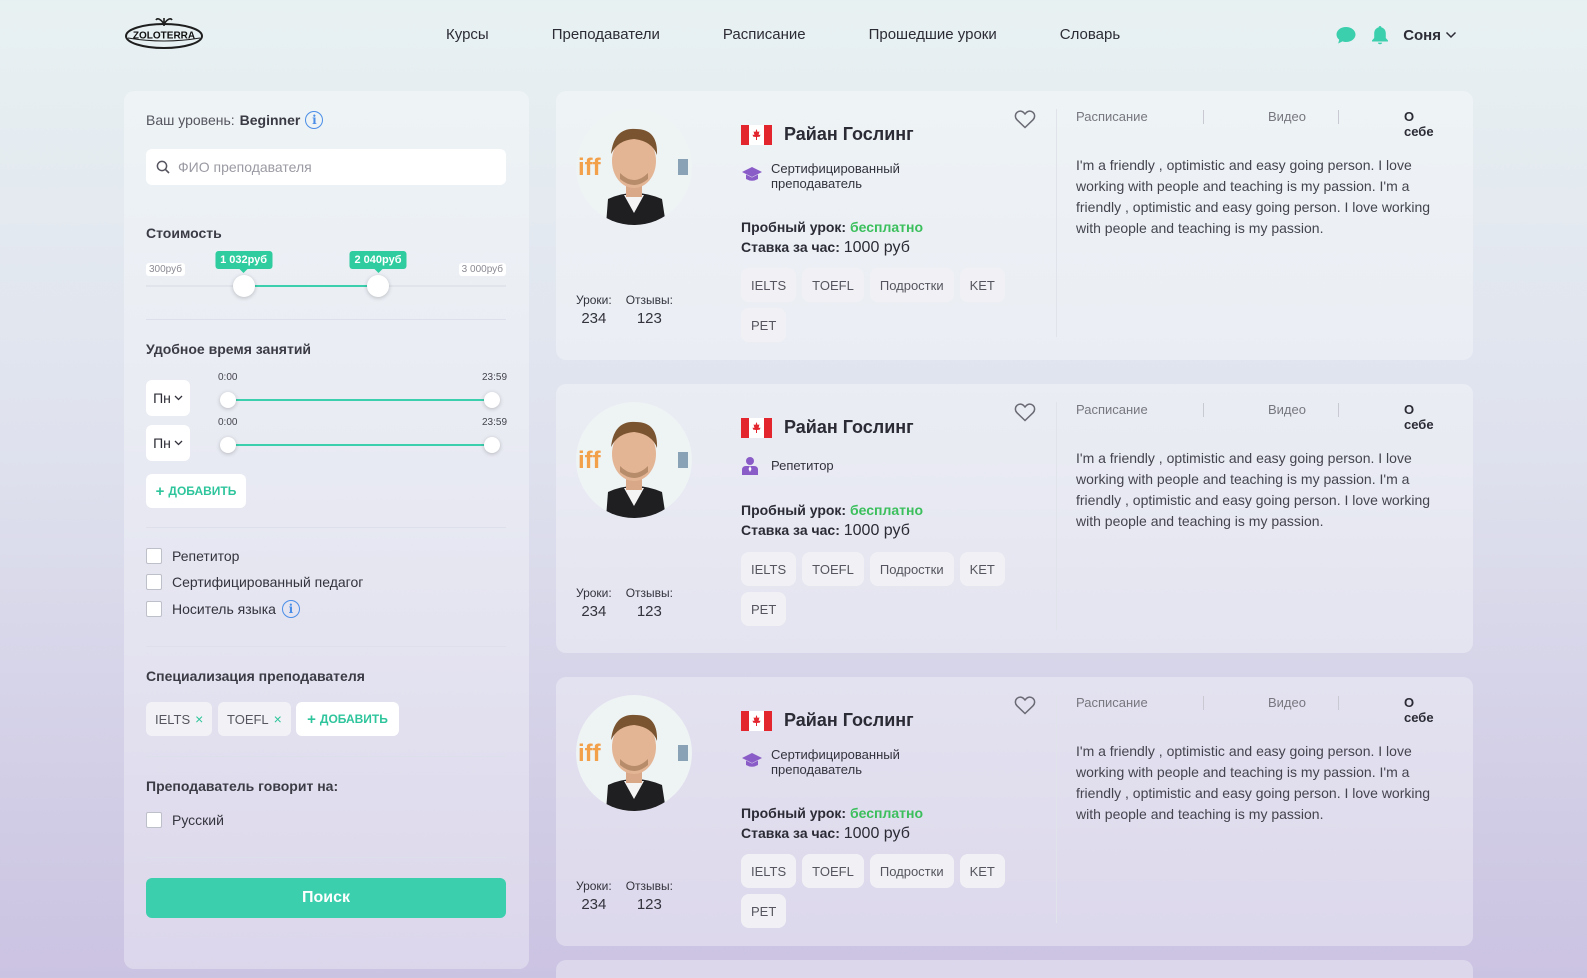 This screenshot has height=978, width=1587. Describe the element at coordinates (160, 491) in the screenshot. I see `plus-icon: +` at that location.